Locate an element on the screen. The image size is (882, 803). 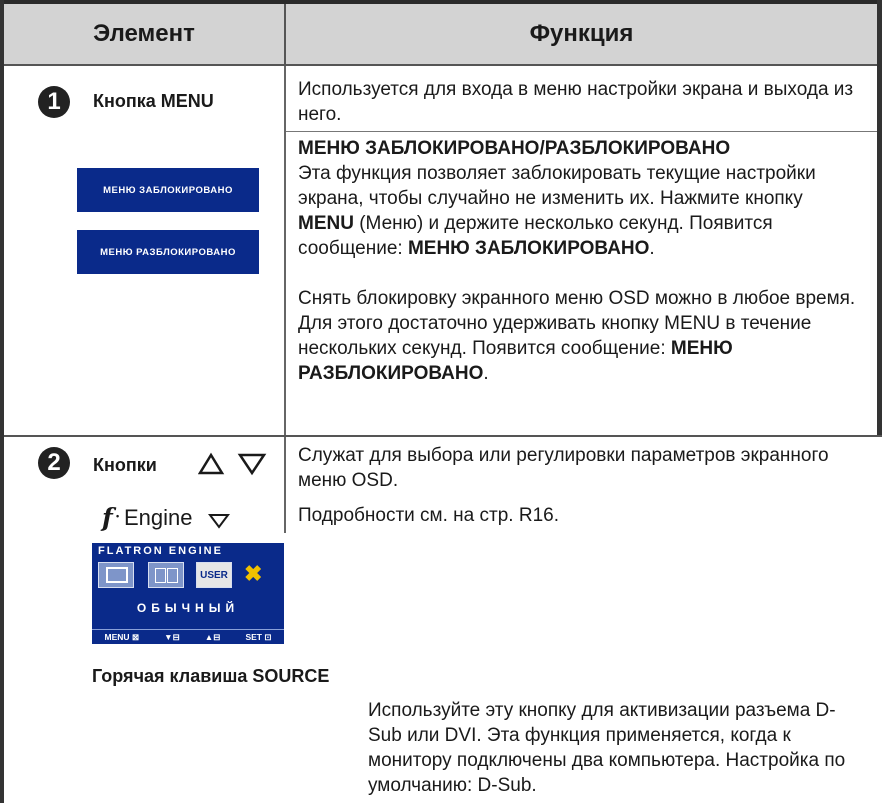
text-mode-icon is located at coordinates (166, 575).